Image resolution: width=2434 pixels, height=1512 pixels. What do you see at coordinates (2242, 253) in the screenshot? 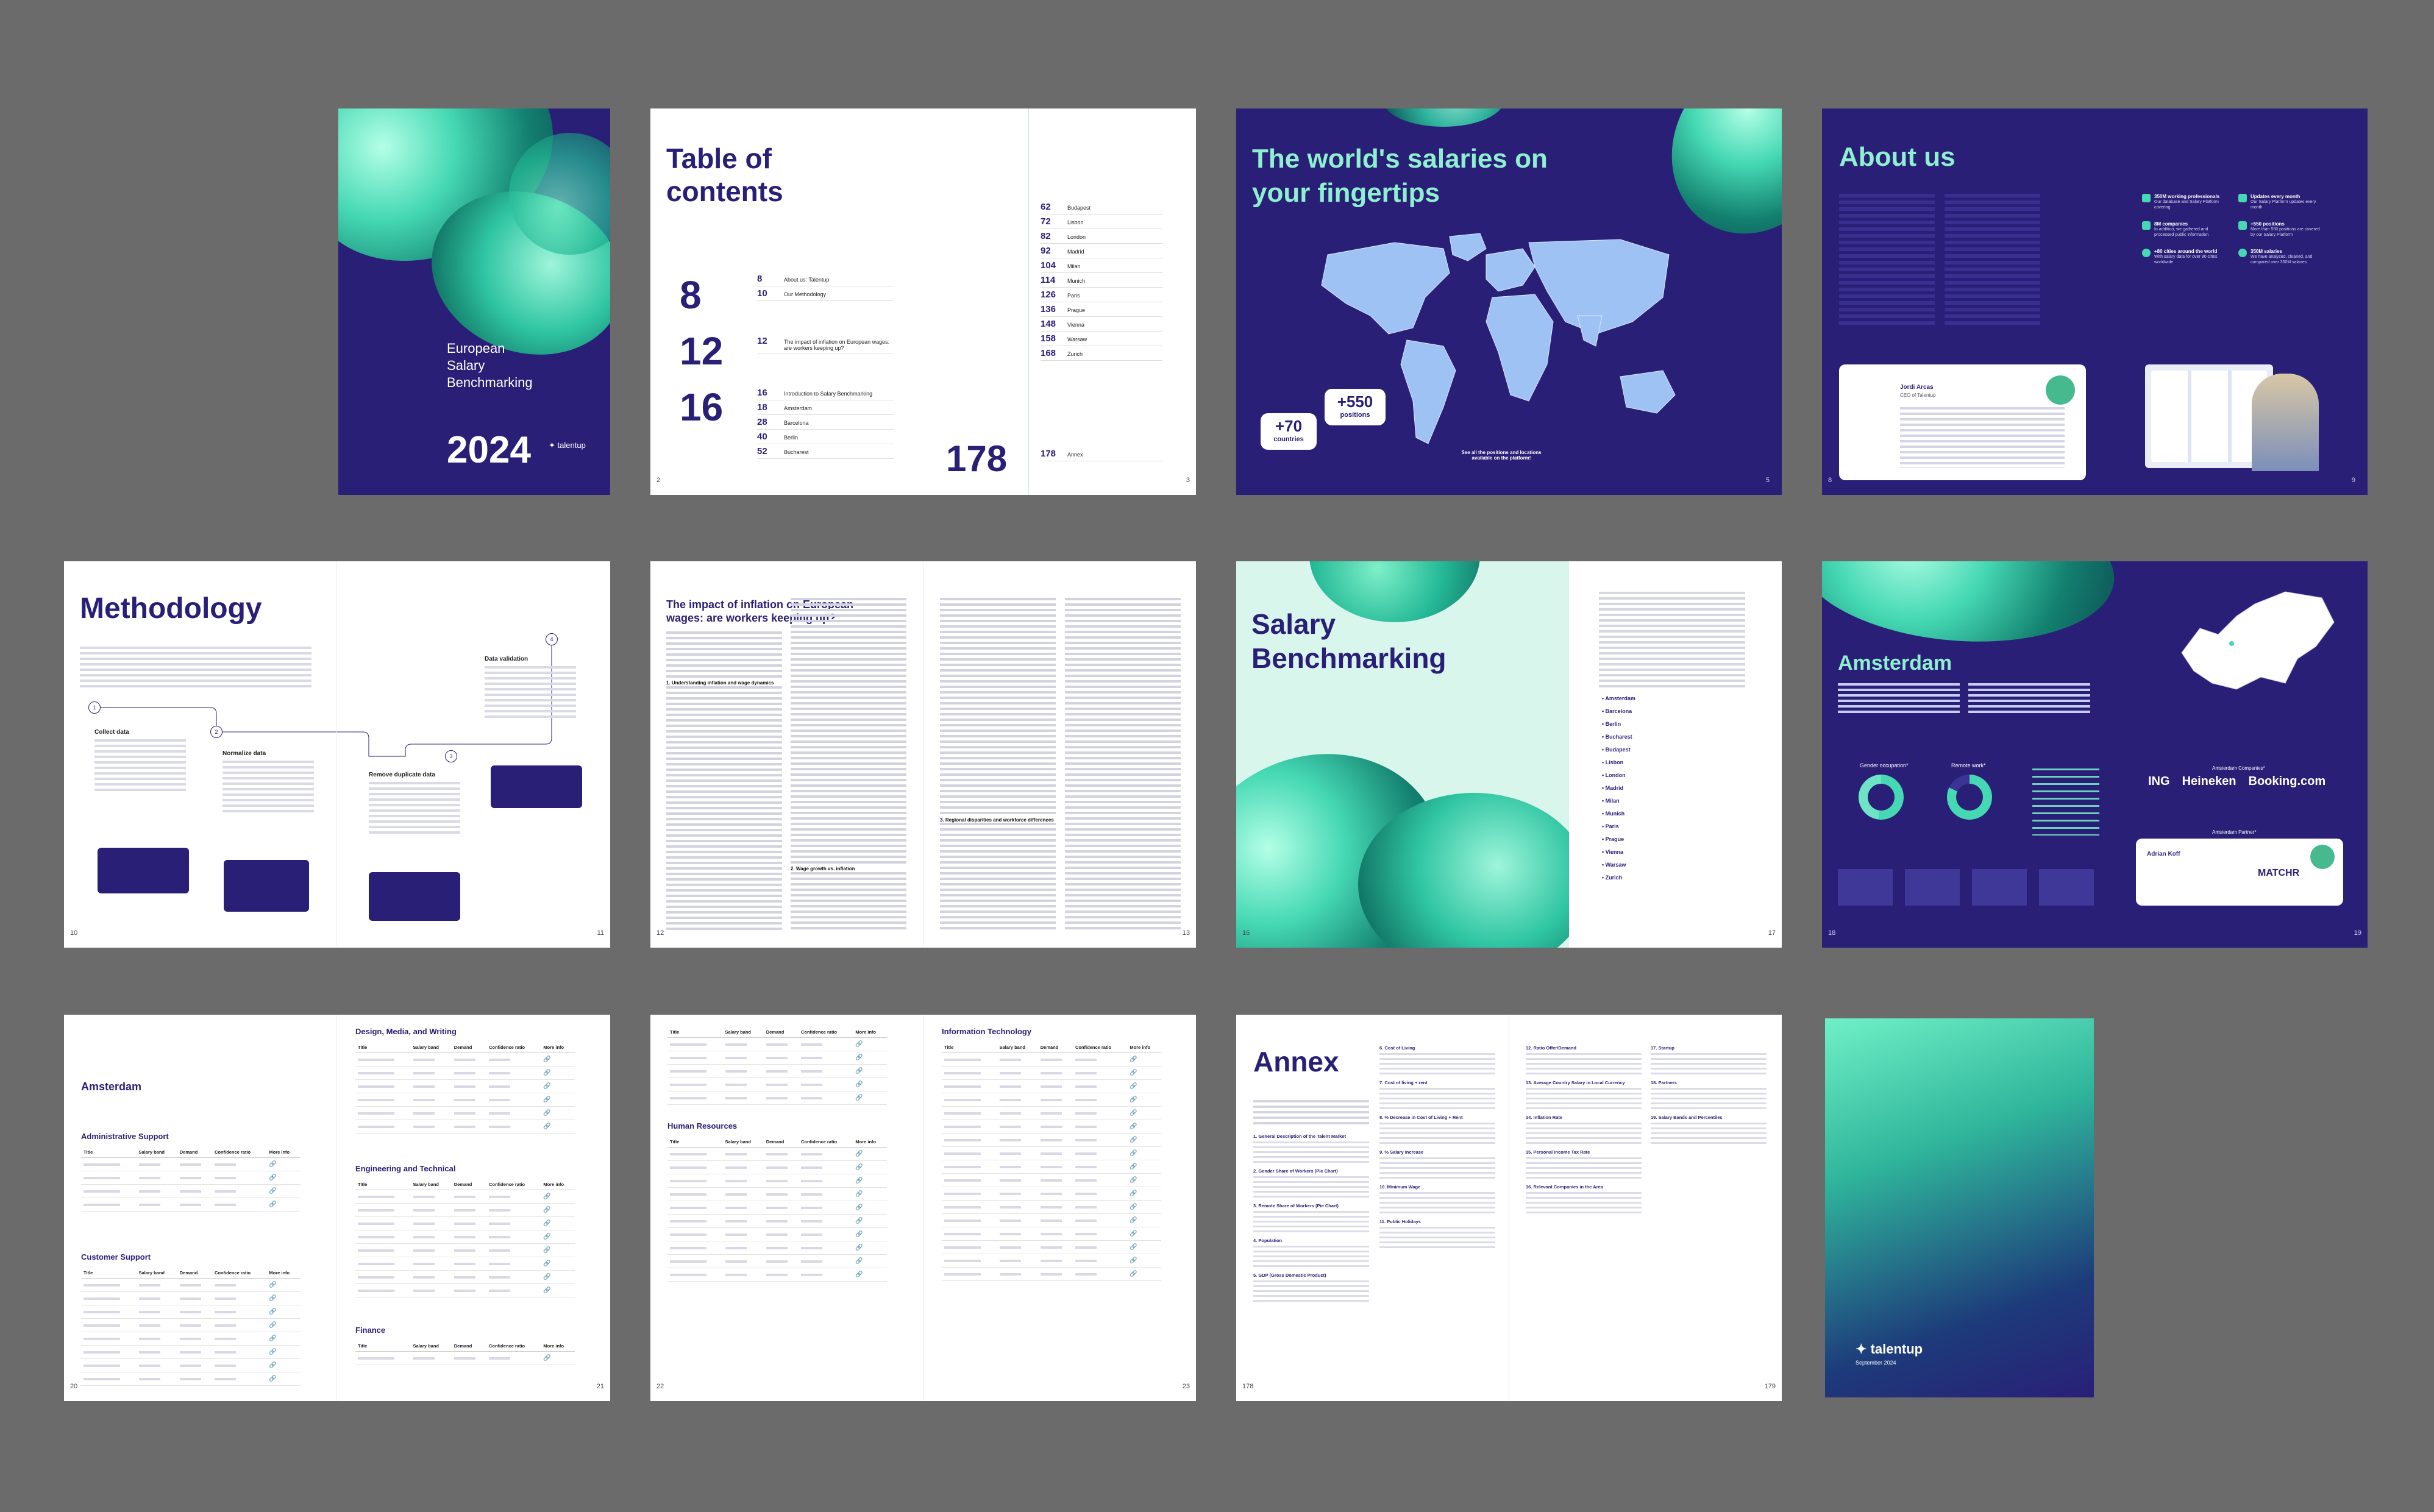
I see `dollar-icon` at bounding box center [2242, 253].